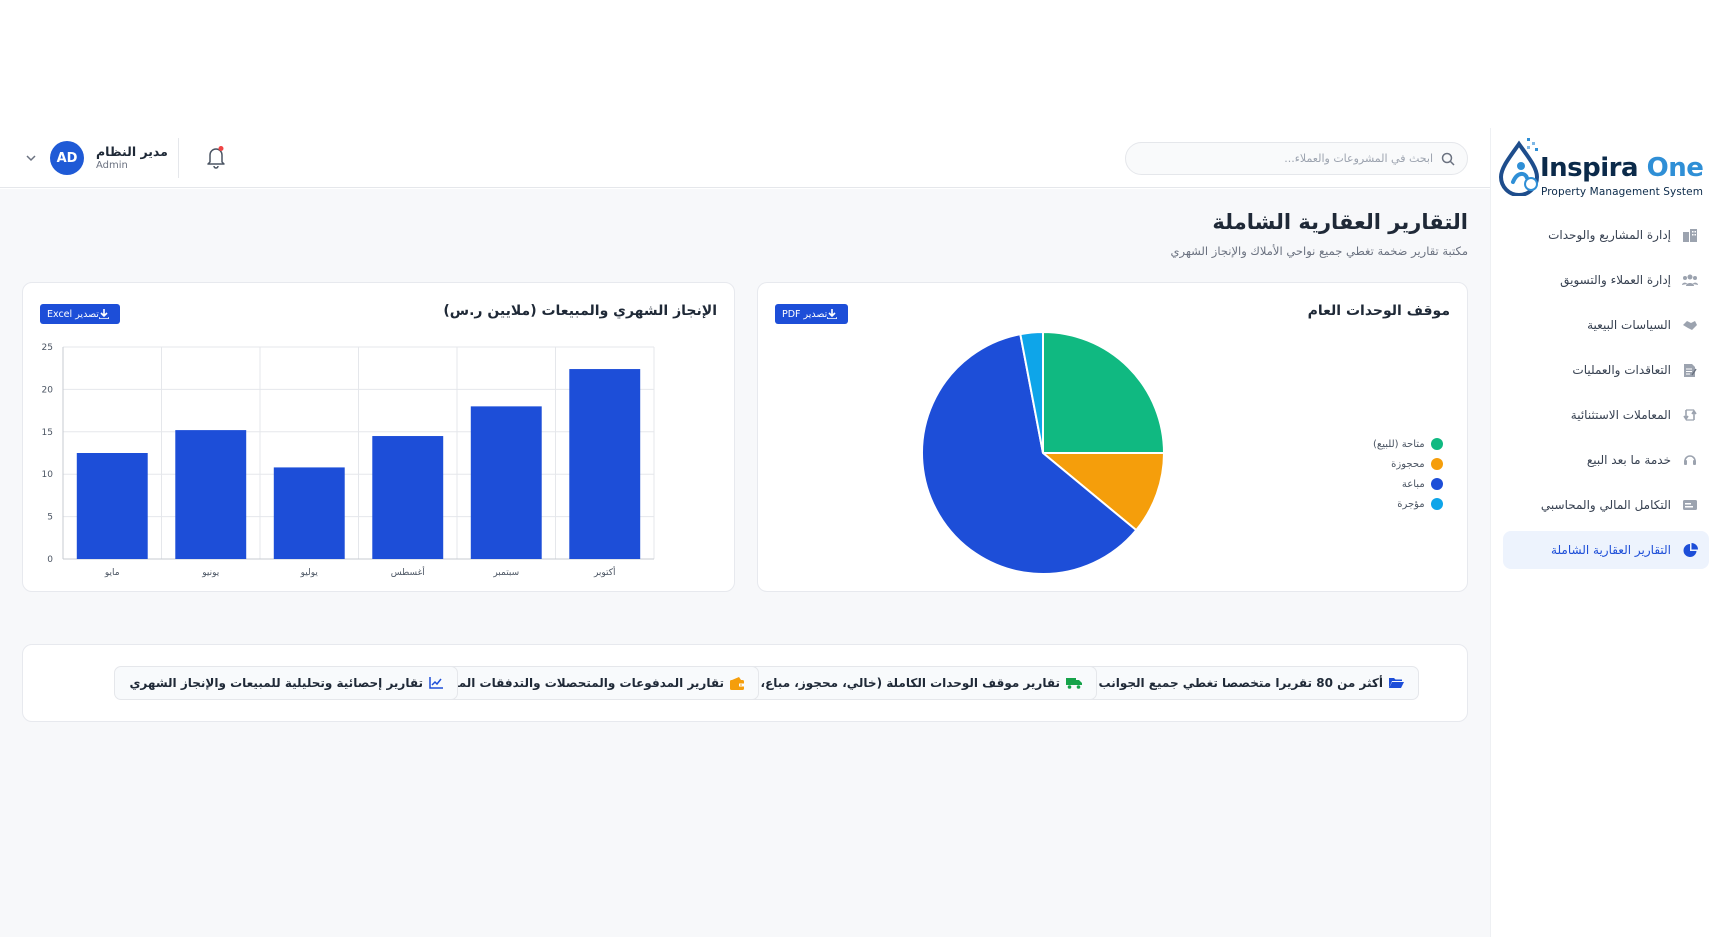  I want to click on page-title: التقارير العقارية الشاملة, so click(1340, 222).